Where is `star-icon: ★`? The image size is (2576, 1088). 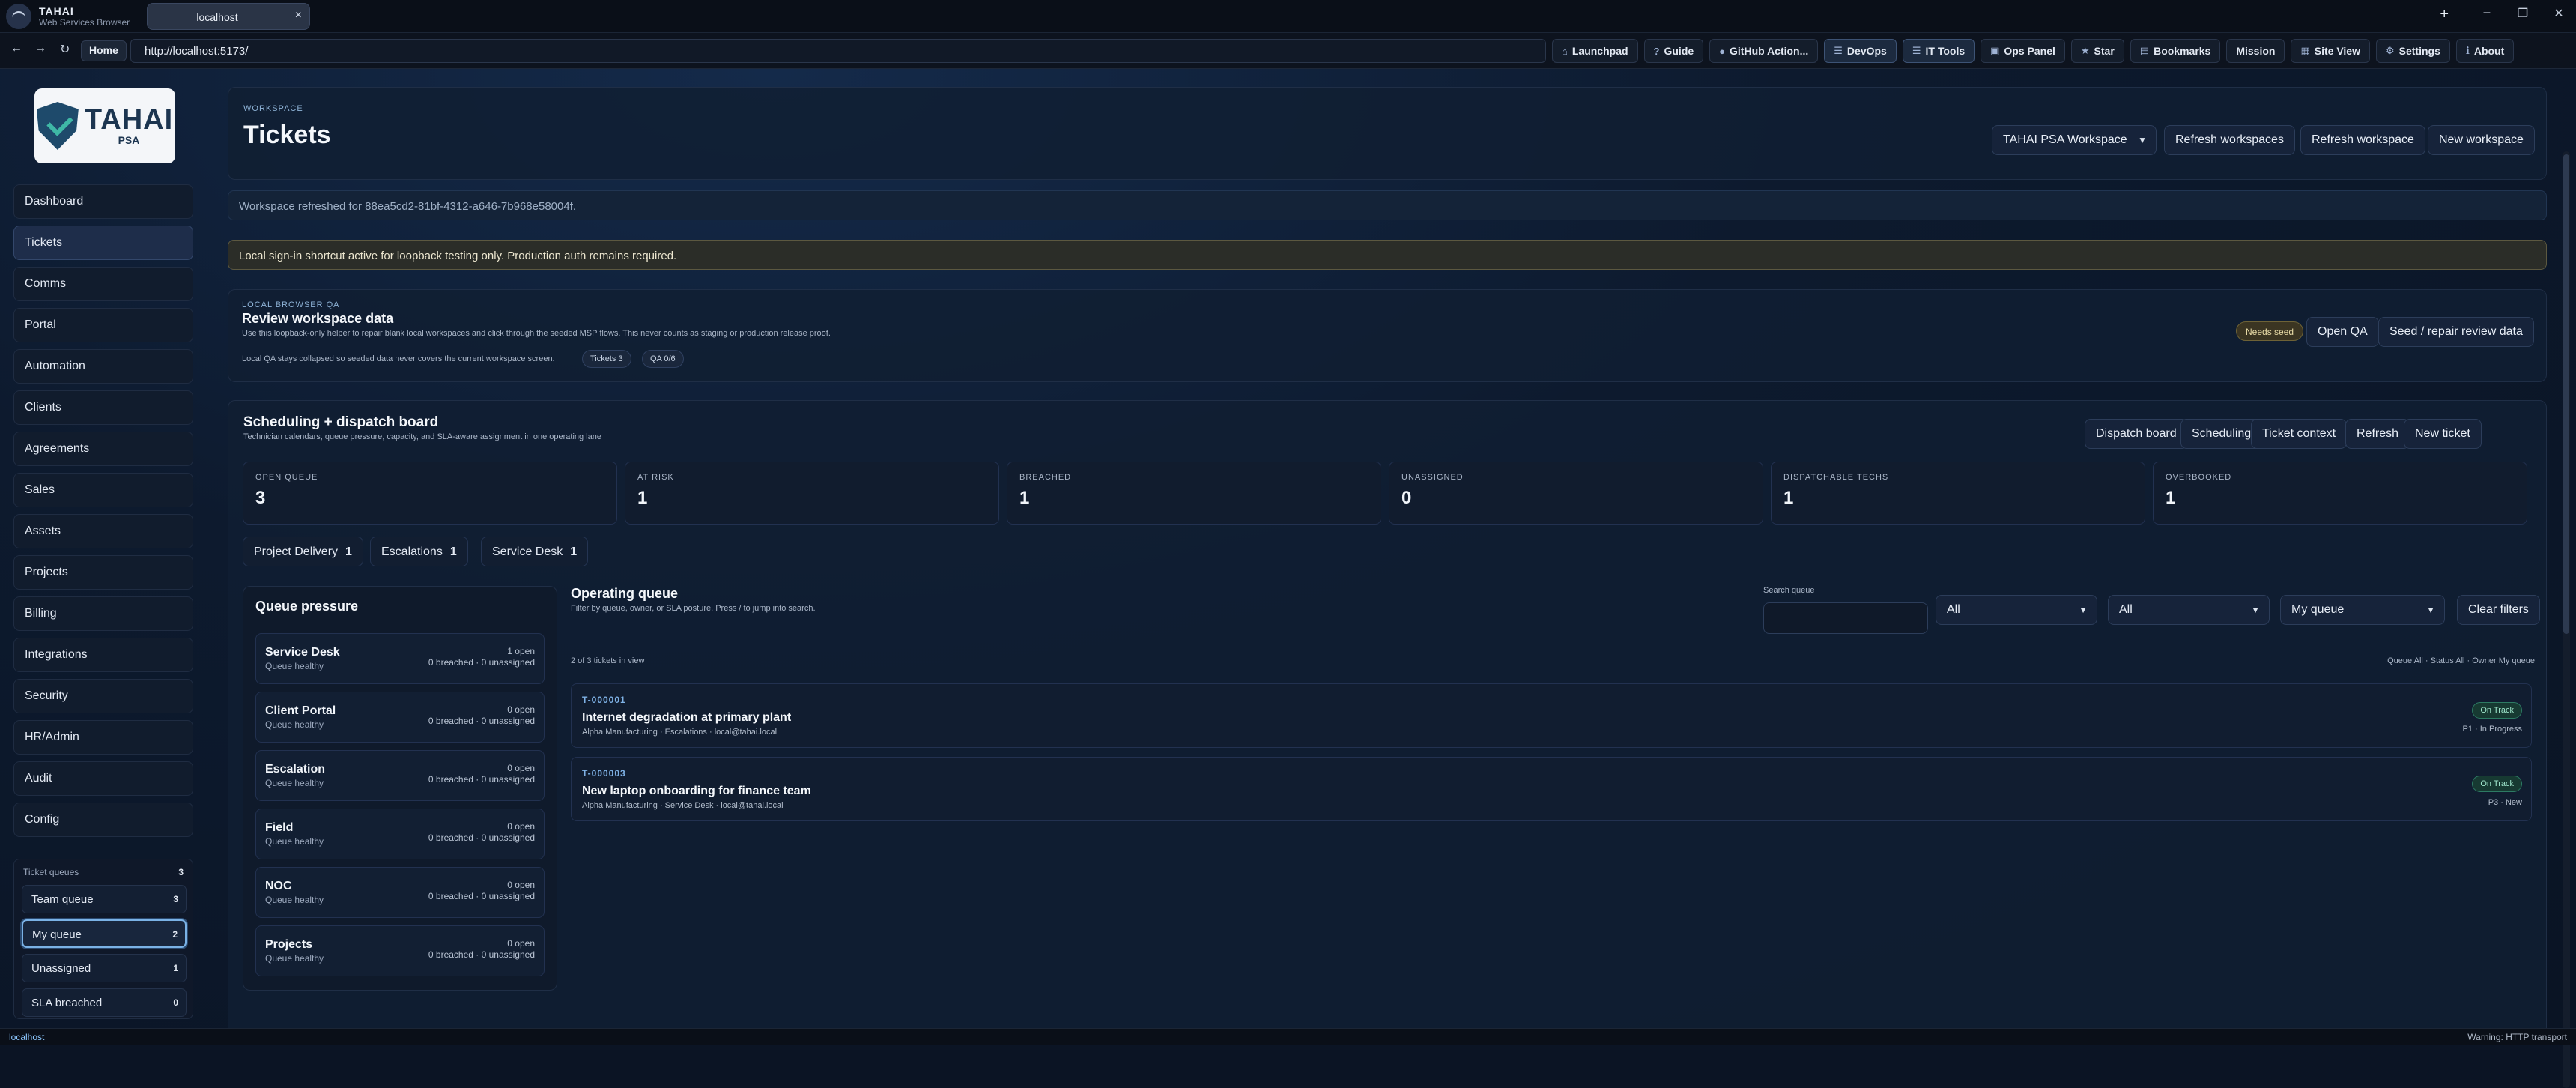 star-icon: ★ is located at coordinates (2085, 50).